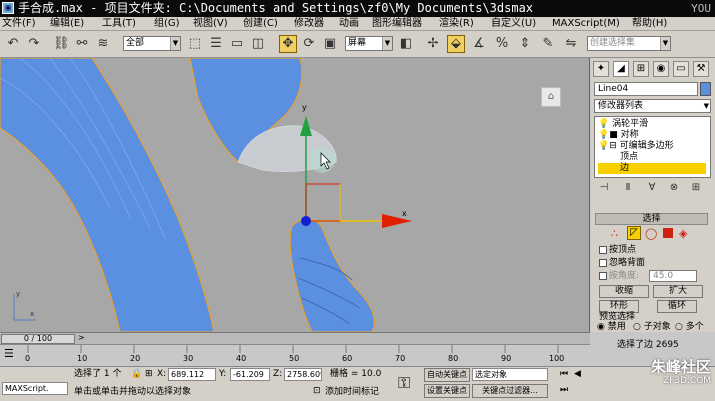 The width and height of the screenshot is (715, 401). I want to click on edge-mode-icon: ◸, so click(634, 233).